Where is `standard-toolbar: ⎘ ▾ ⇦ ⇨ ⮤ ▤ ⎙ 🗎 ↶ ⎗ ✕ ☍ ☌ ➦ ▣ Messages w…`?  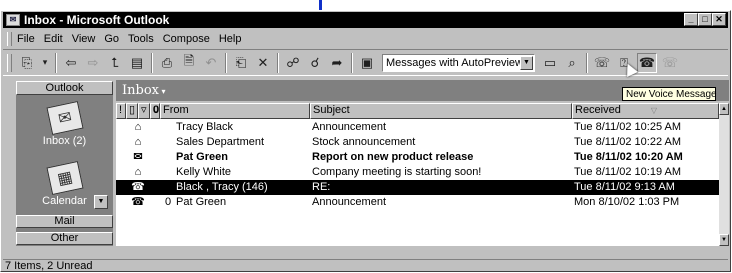
standard-toolbar: ⎘ ▾ ⇦ ⇨ ⮤ ▤ ⎙ 🗎 ↶ ⎗ ✕ ☍ ☌ ➦ ▣ Messages w… is located at coordinates (365, 62).